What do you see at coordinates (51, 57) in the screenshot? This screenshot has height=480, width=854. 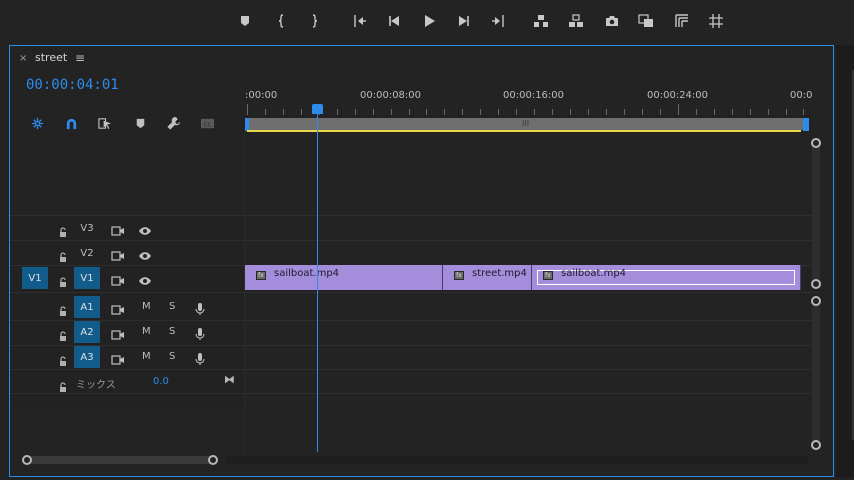 I see `sequence-tab-title: street` at bounding box center [51, 57].